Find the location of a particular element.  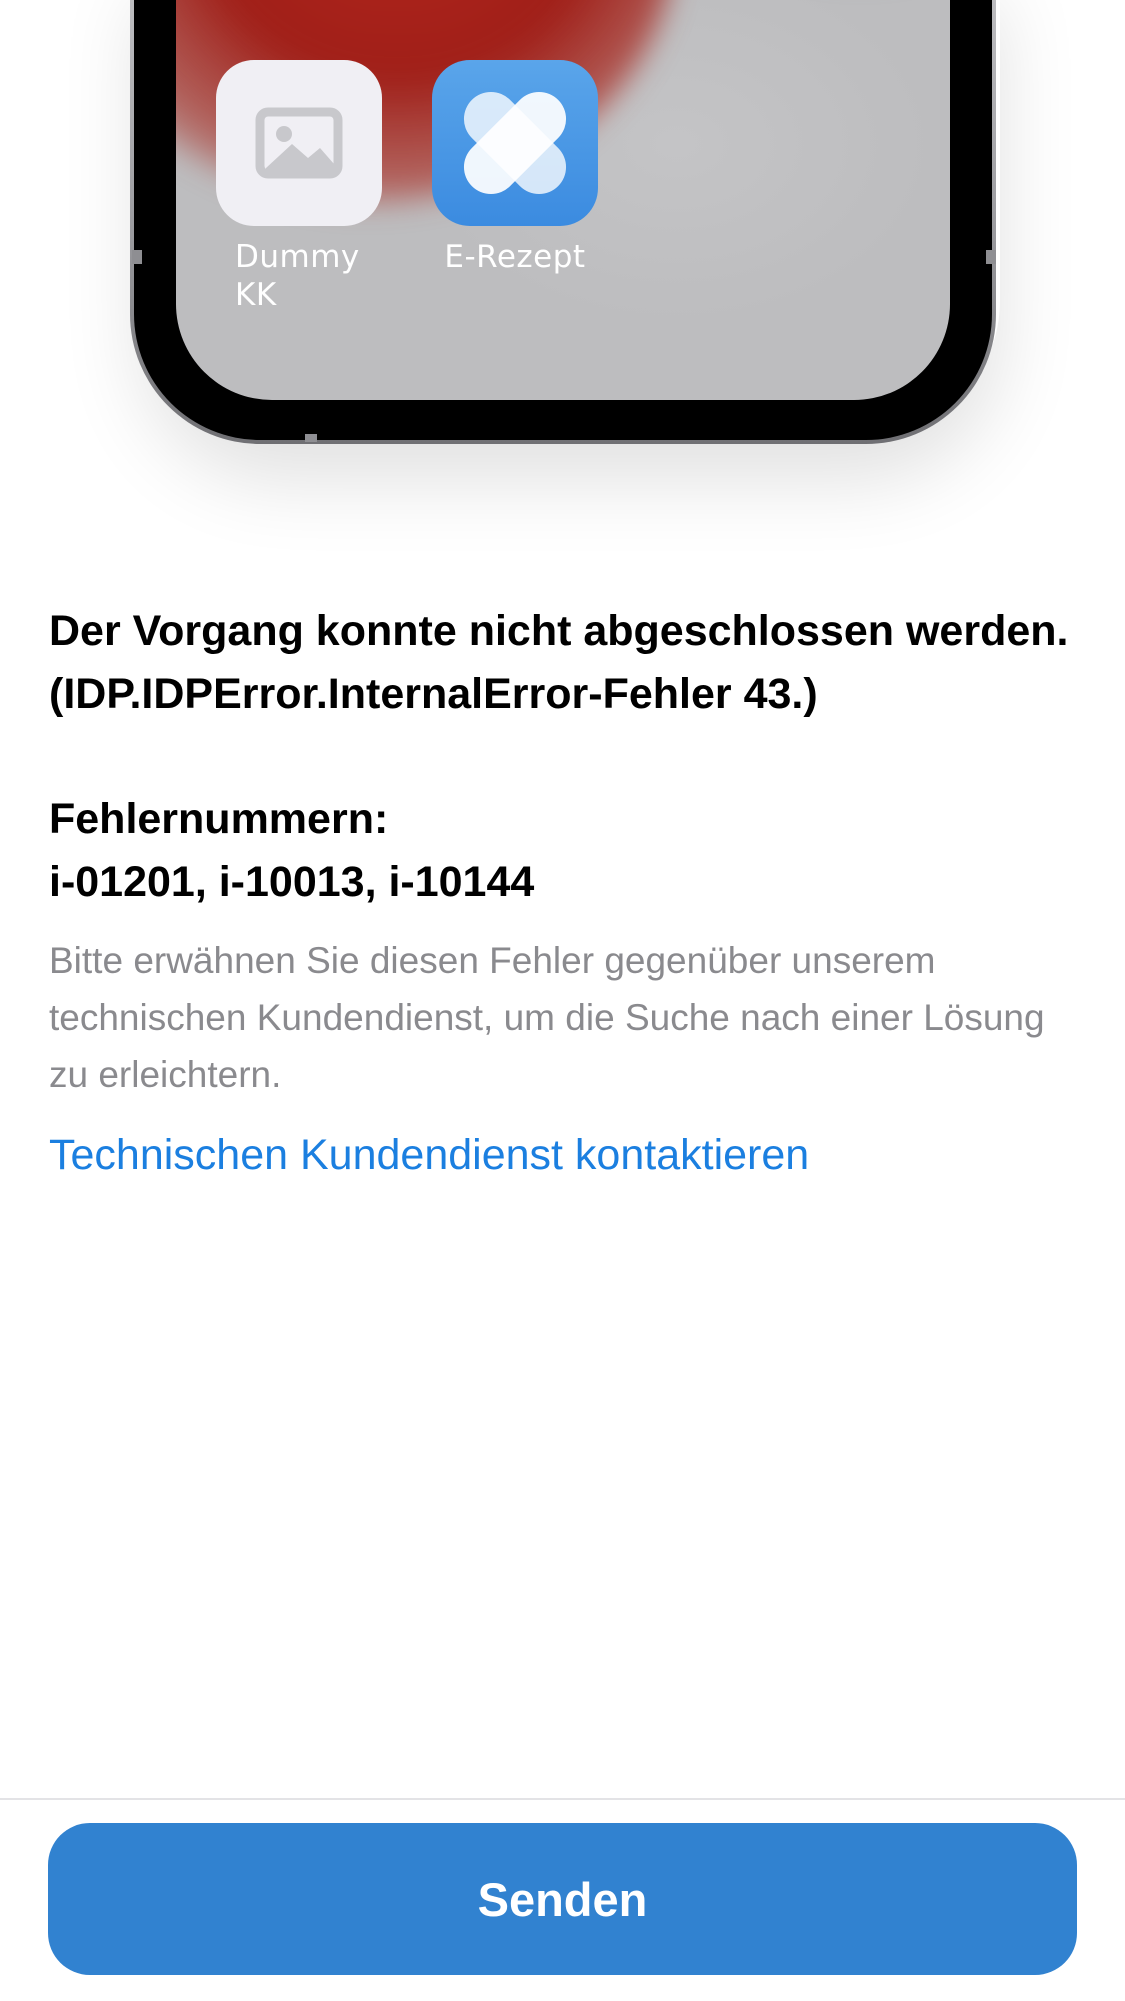

contact-support-link: Technischen Kundendienst kontaktieren is located at coordinates (429, 1155).